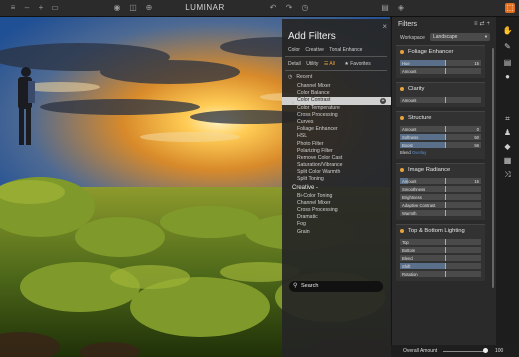 The width and height of the screenshot is (519, 357). What do you see at coordinates (401, 8) in the screenshot?
I see `layers-icon: ◈` at bounding box center [401, 8].